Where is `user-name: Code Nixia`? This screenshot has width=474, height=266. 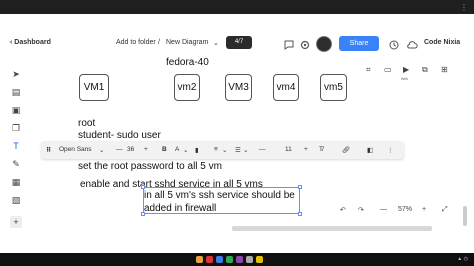 user-name: Code Nixia is located at coordinates (442, 42).